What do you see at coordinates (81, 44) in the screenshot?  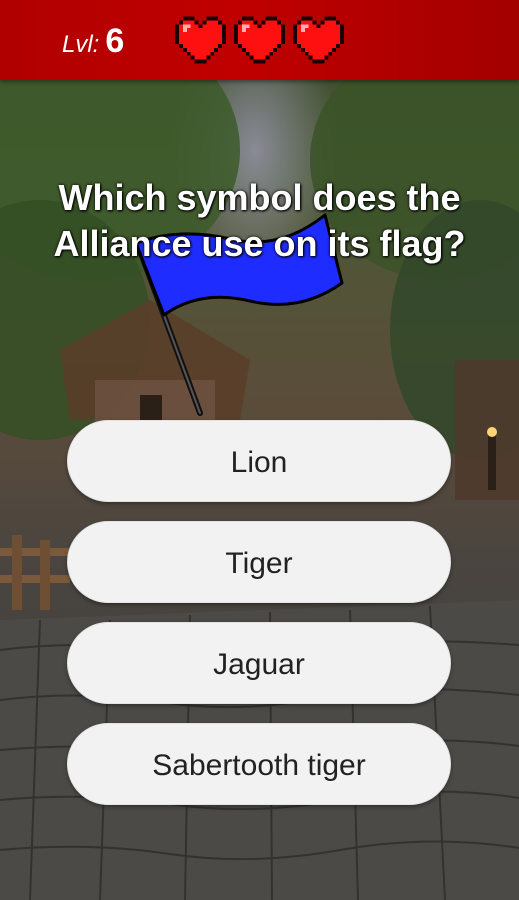 I see `level-label: Lvl:` at bounding box center [81, 44].